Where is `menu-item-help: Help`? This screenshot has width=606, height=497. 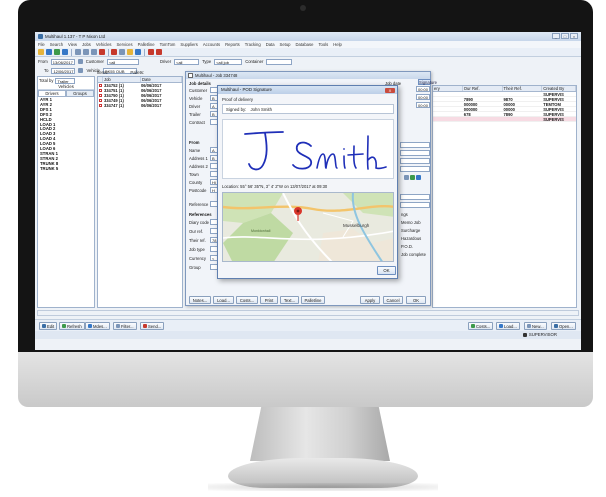
menu-item-help: Help is located at coordinates (337, 44).